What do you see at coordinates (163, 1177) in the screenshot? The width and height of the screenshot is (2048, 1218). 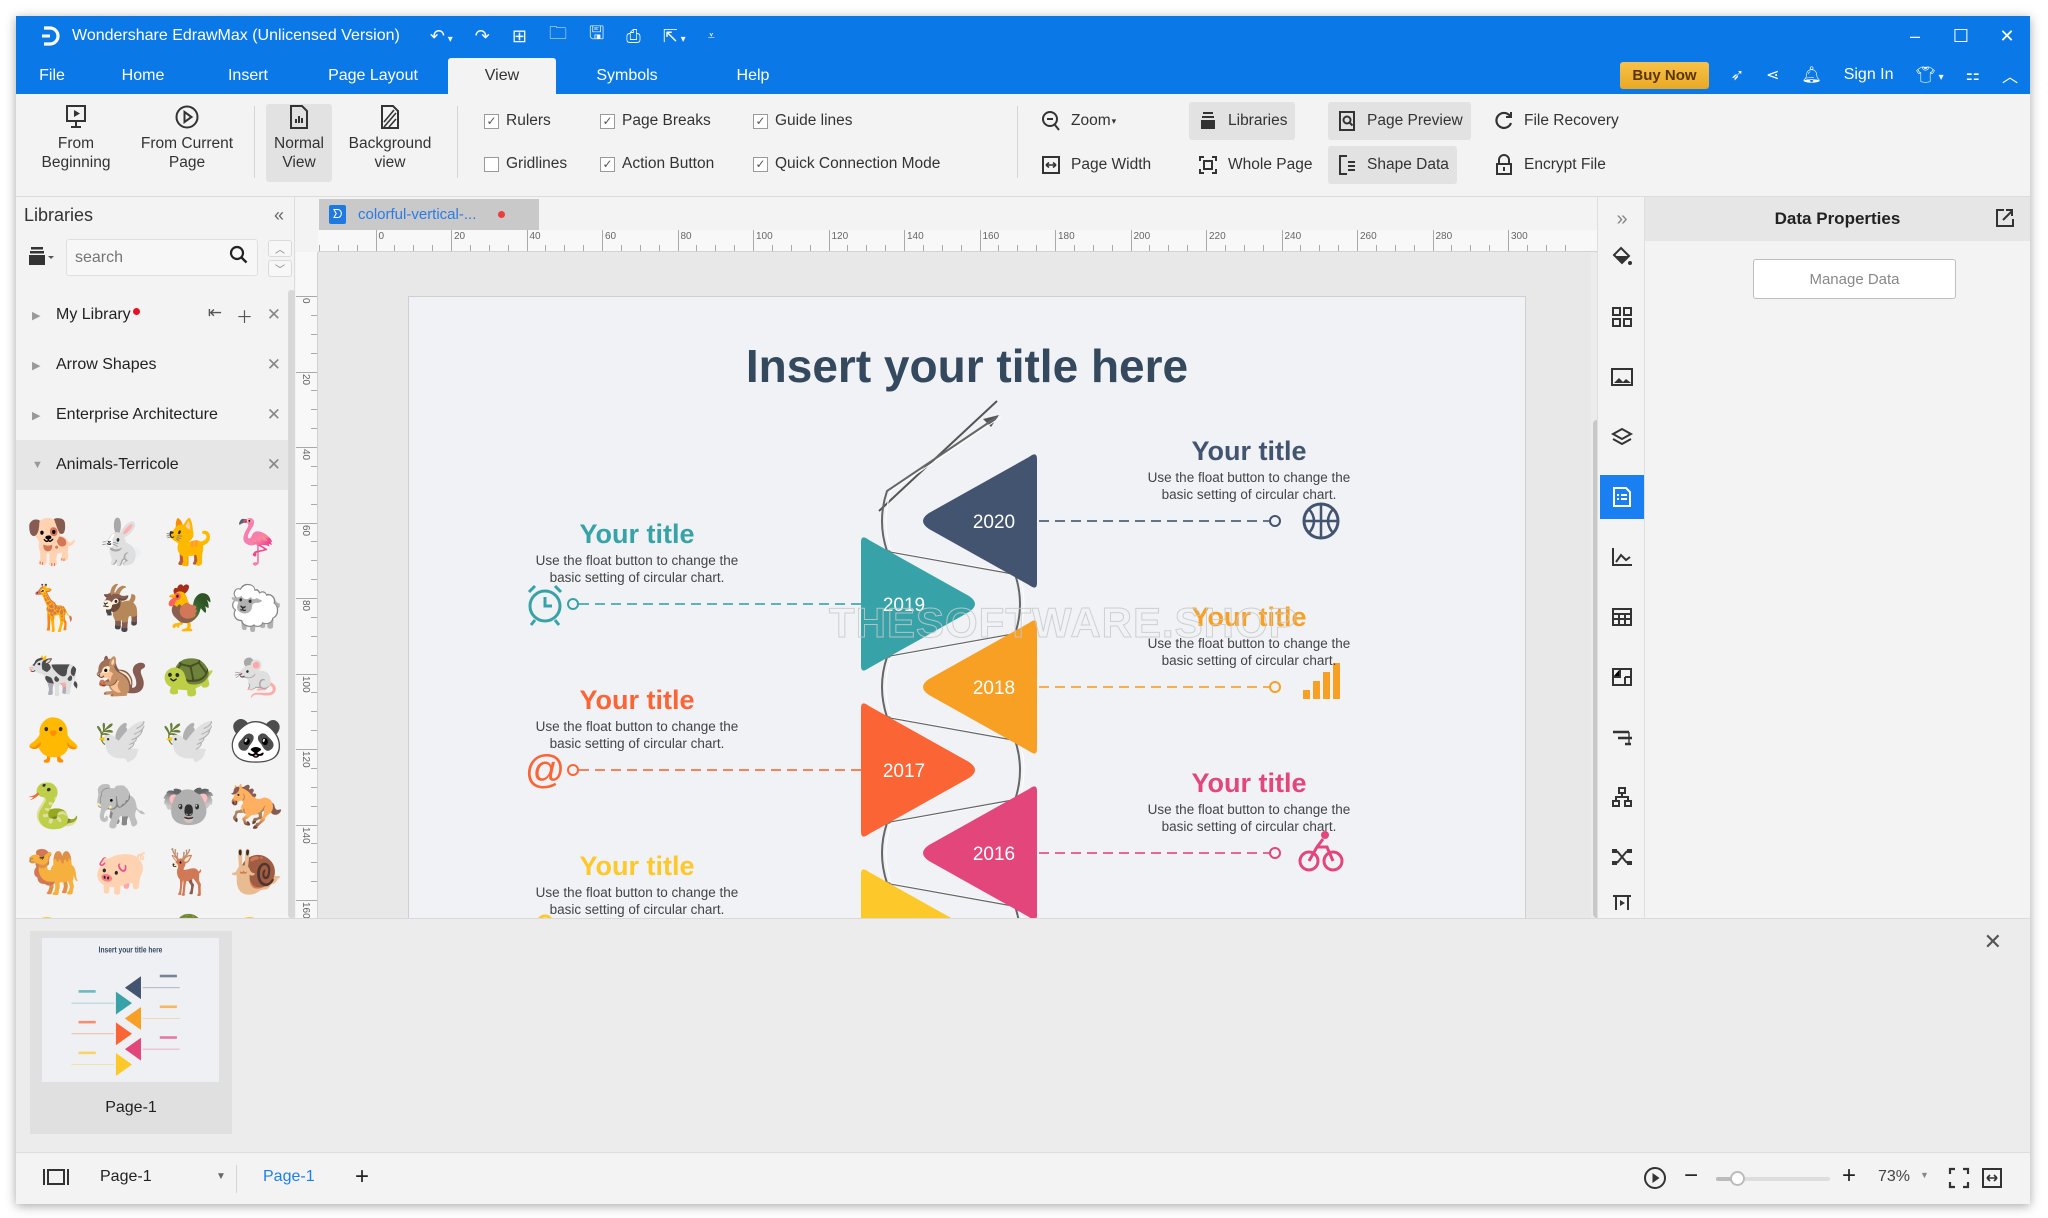 I see `page-select: Page-1 ▼` at bounding box center [163, 1177].